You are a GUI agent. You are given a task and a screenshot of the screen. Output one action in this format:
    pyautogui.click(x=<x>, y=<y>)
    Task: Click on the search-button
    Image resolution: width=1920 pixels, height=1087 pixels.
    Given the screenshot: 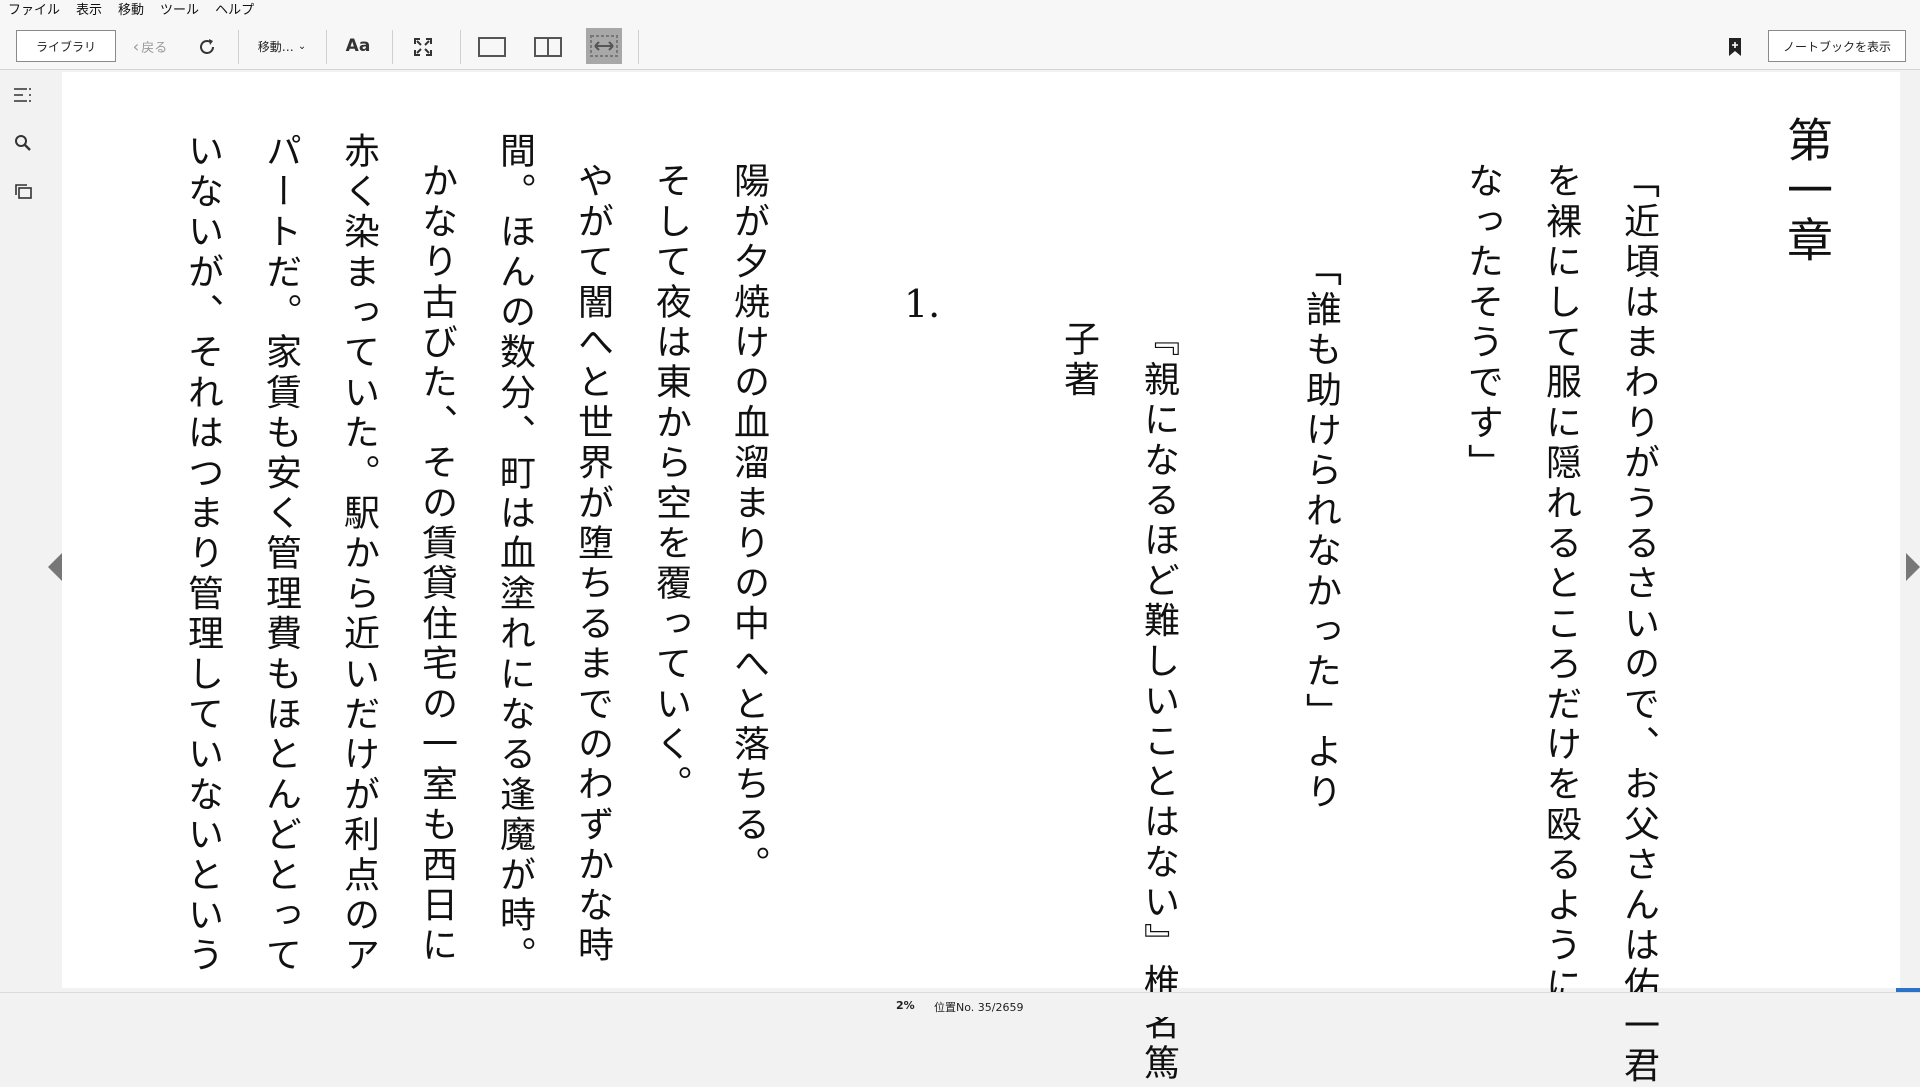 What is the action you would take?
    pyautogui.click(x=23, y=143)
    